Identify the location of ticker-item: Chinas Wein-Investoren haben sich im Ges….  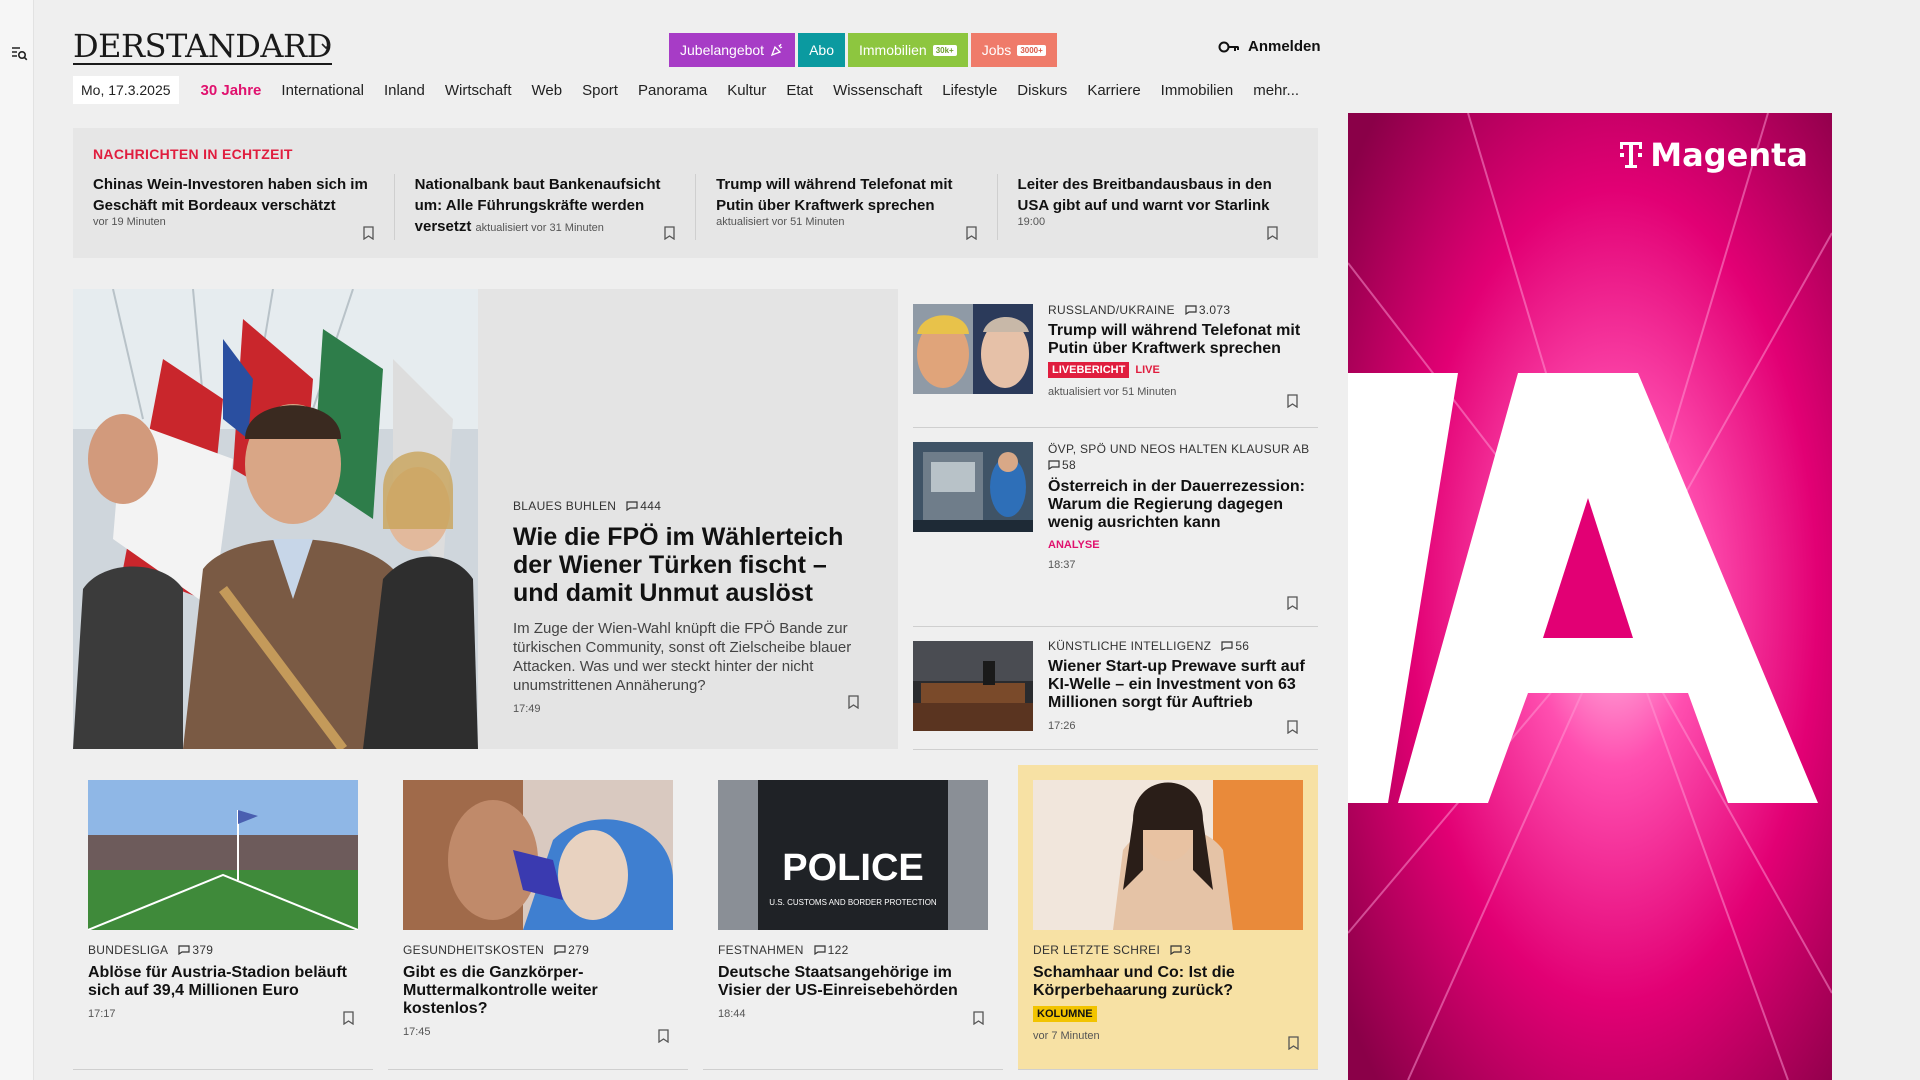
(243, 207).